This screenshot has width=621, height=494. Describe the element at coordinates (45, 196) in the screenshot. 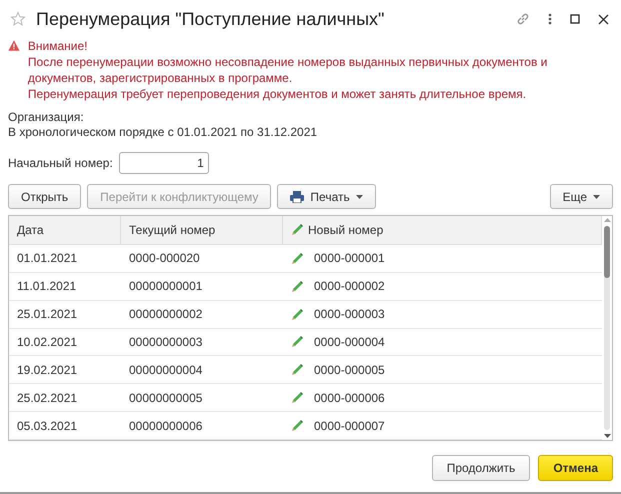

I see `toolbar-button: Открыть` at that location.